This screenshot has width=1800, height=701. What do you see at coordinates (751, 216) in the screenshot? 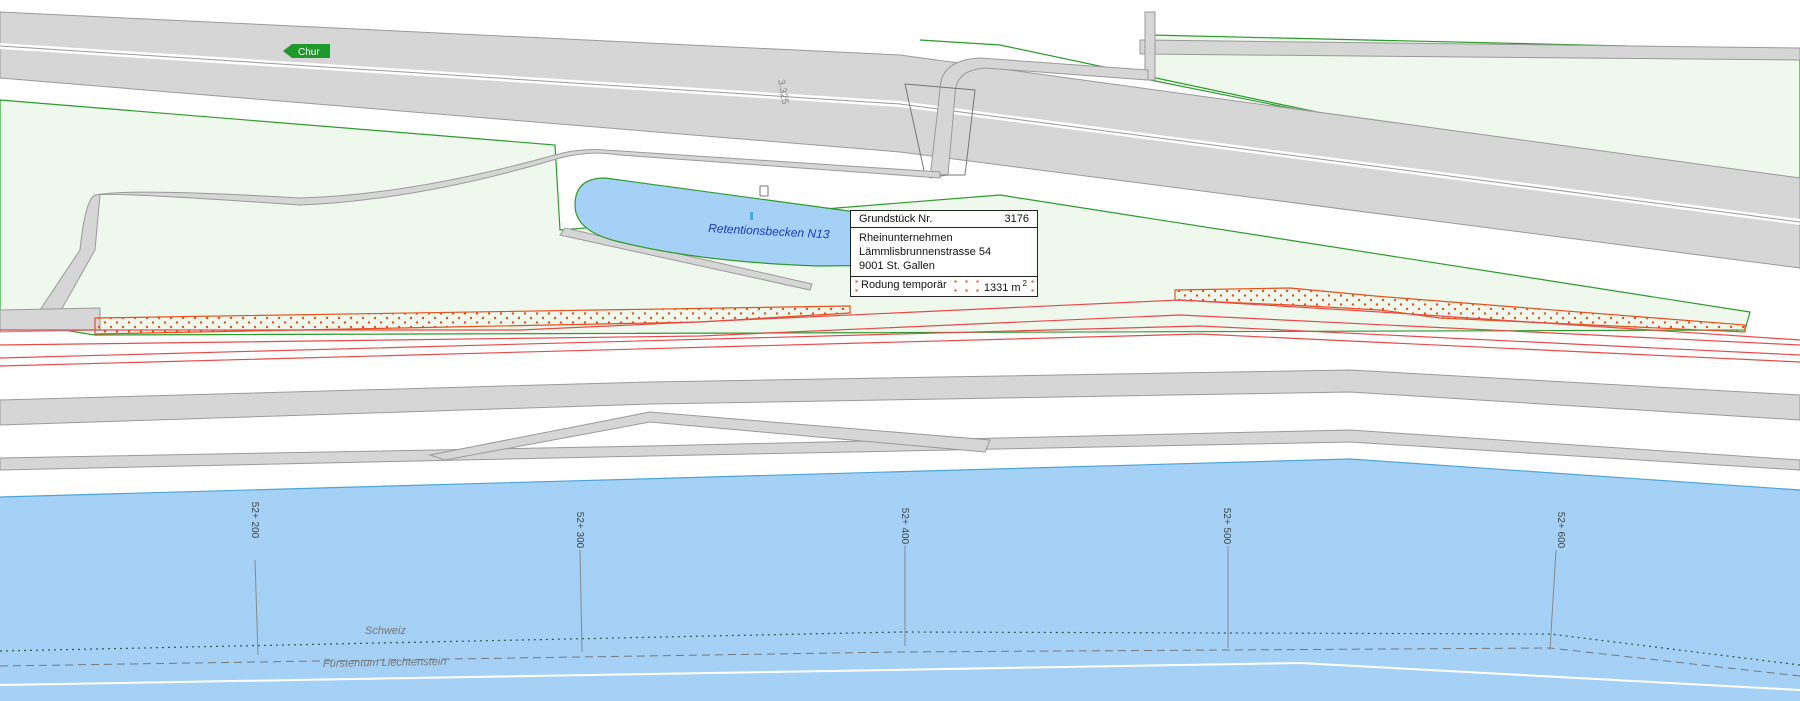
I see `basin-marker-icon` at bounding box center [751, 216].